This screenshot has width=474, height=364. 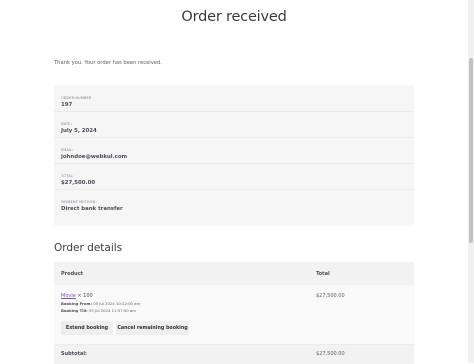 I want to click on booking-till: Booking Till: 05 Jul 2024 11:57:00 am, so click(x=98, y=310).